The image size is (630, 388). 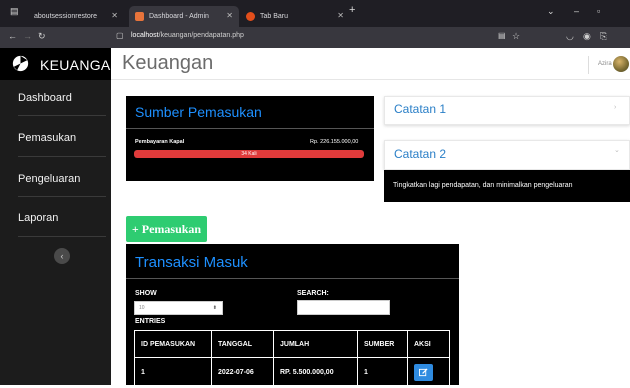 I want to click on column-header: AKSI, so click(x=428, y=344).